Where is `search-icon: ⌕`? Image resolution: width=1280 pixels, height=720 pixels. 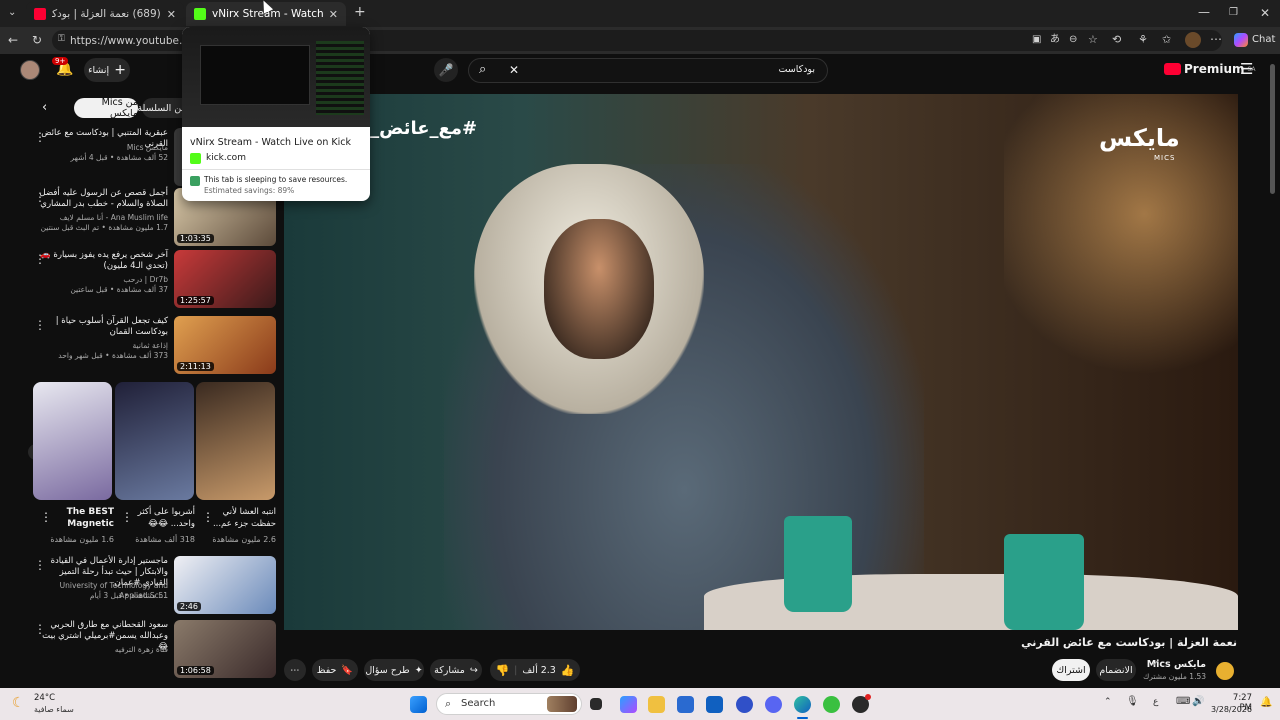 search-icon: ⌕ is located at coordinates (482, 69).